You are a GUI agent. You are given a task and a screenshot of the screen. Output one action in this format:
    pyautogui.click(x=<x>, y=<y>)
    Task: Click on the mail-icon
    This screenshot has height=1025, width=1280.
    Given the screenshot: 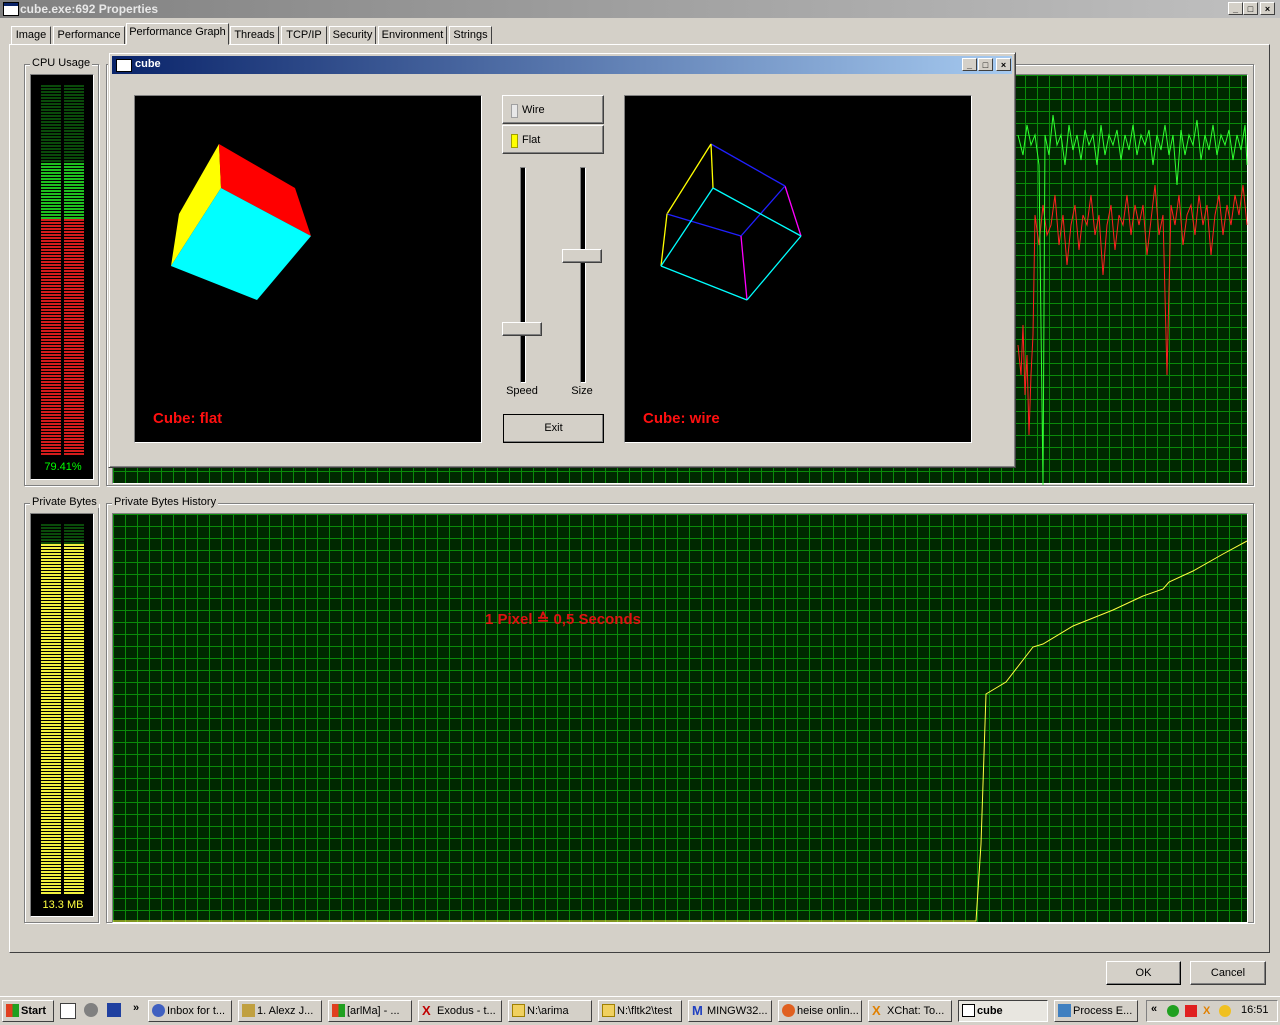 What is the action you would take?
    pyautogui.click(x=158, y=1010)
    